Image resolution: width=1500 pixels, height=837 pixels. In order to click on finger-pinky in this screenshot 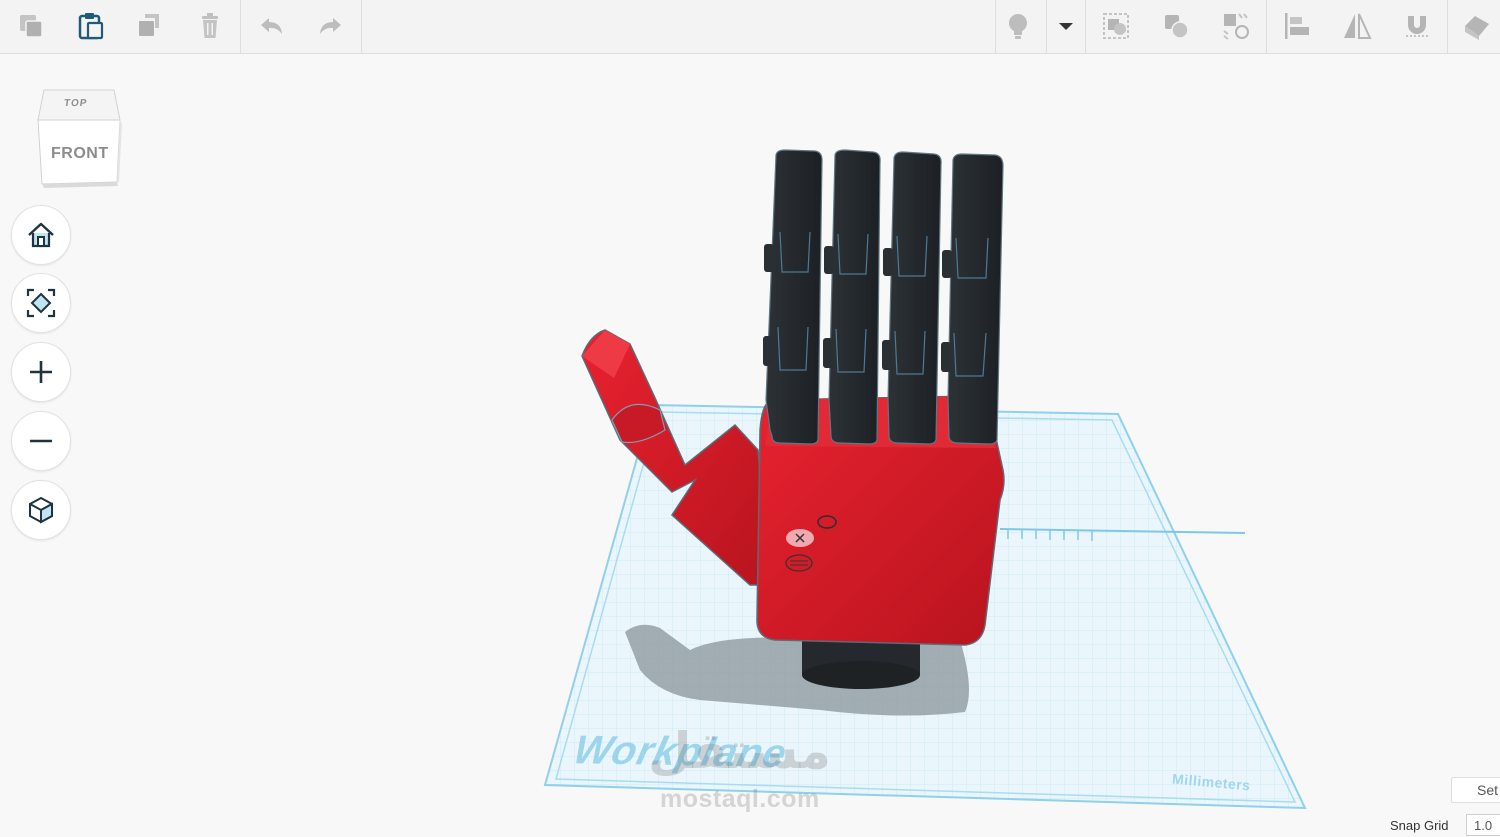, I will do `click(972, 299)`.